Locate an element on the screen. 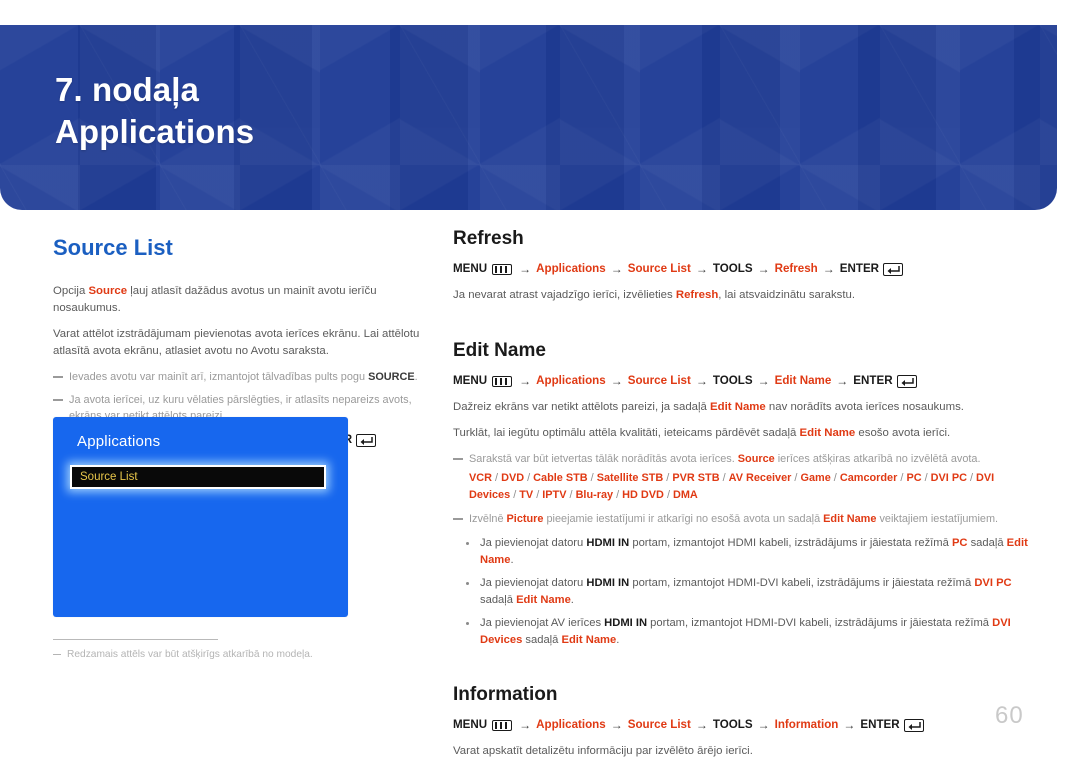  path-menu-label: MENU is located at coordinates (470, 380).